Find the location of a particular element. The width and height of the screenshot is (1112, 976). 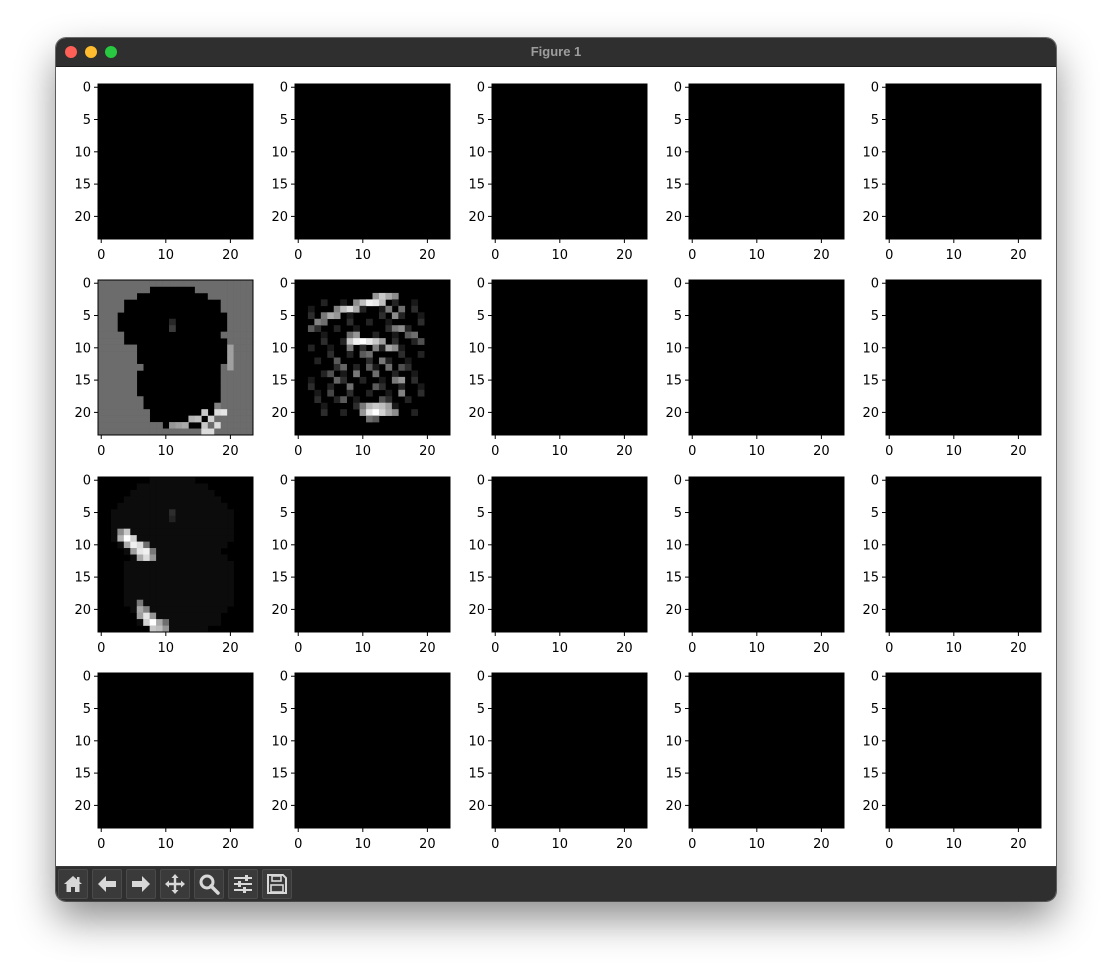

subplot-19: 0 5 10 15 20 0 10 20 is located at coordinates (755, 761).